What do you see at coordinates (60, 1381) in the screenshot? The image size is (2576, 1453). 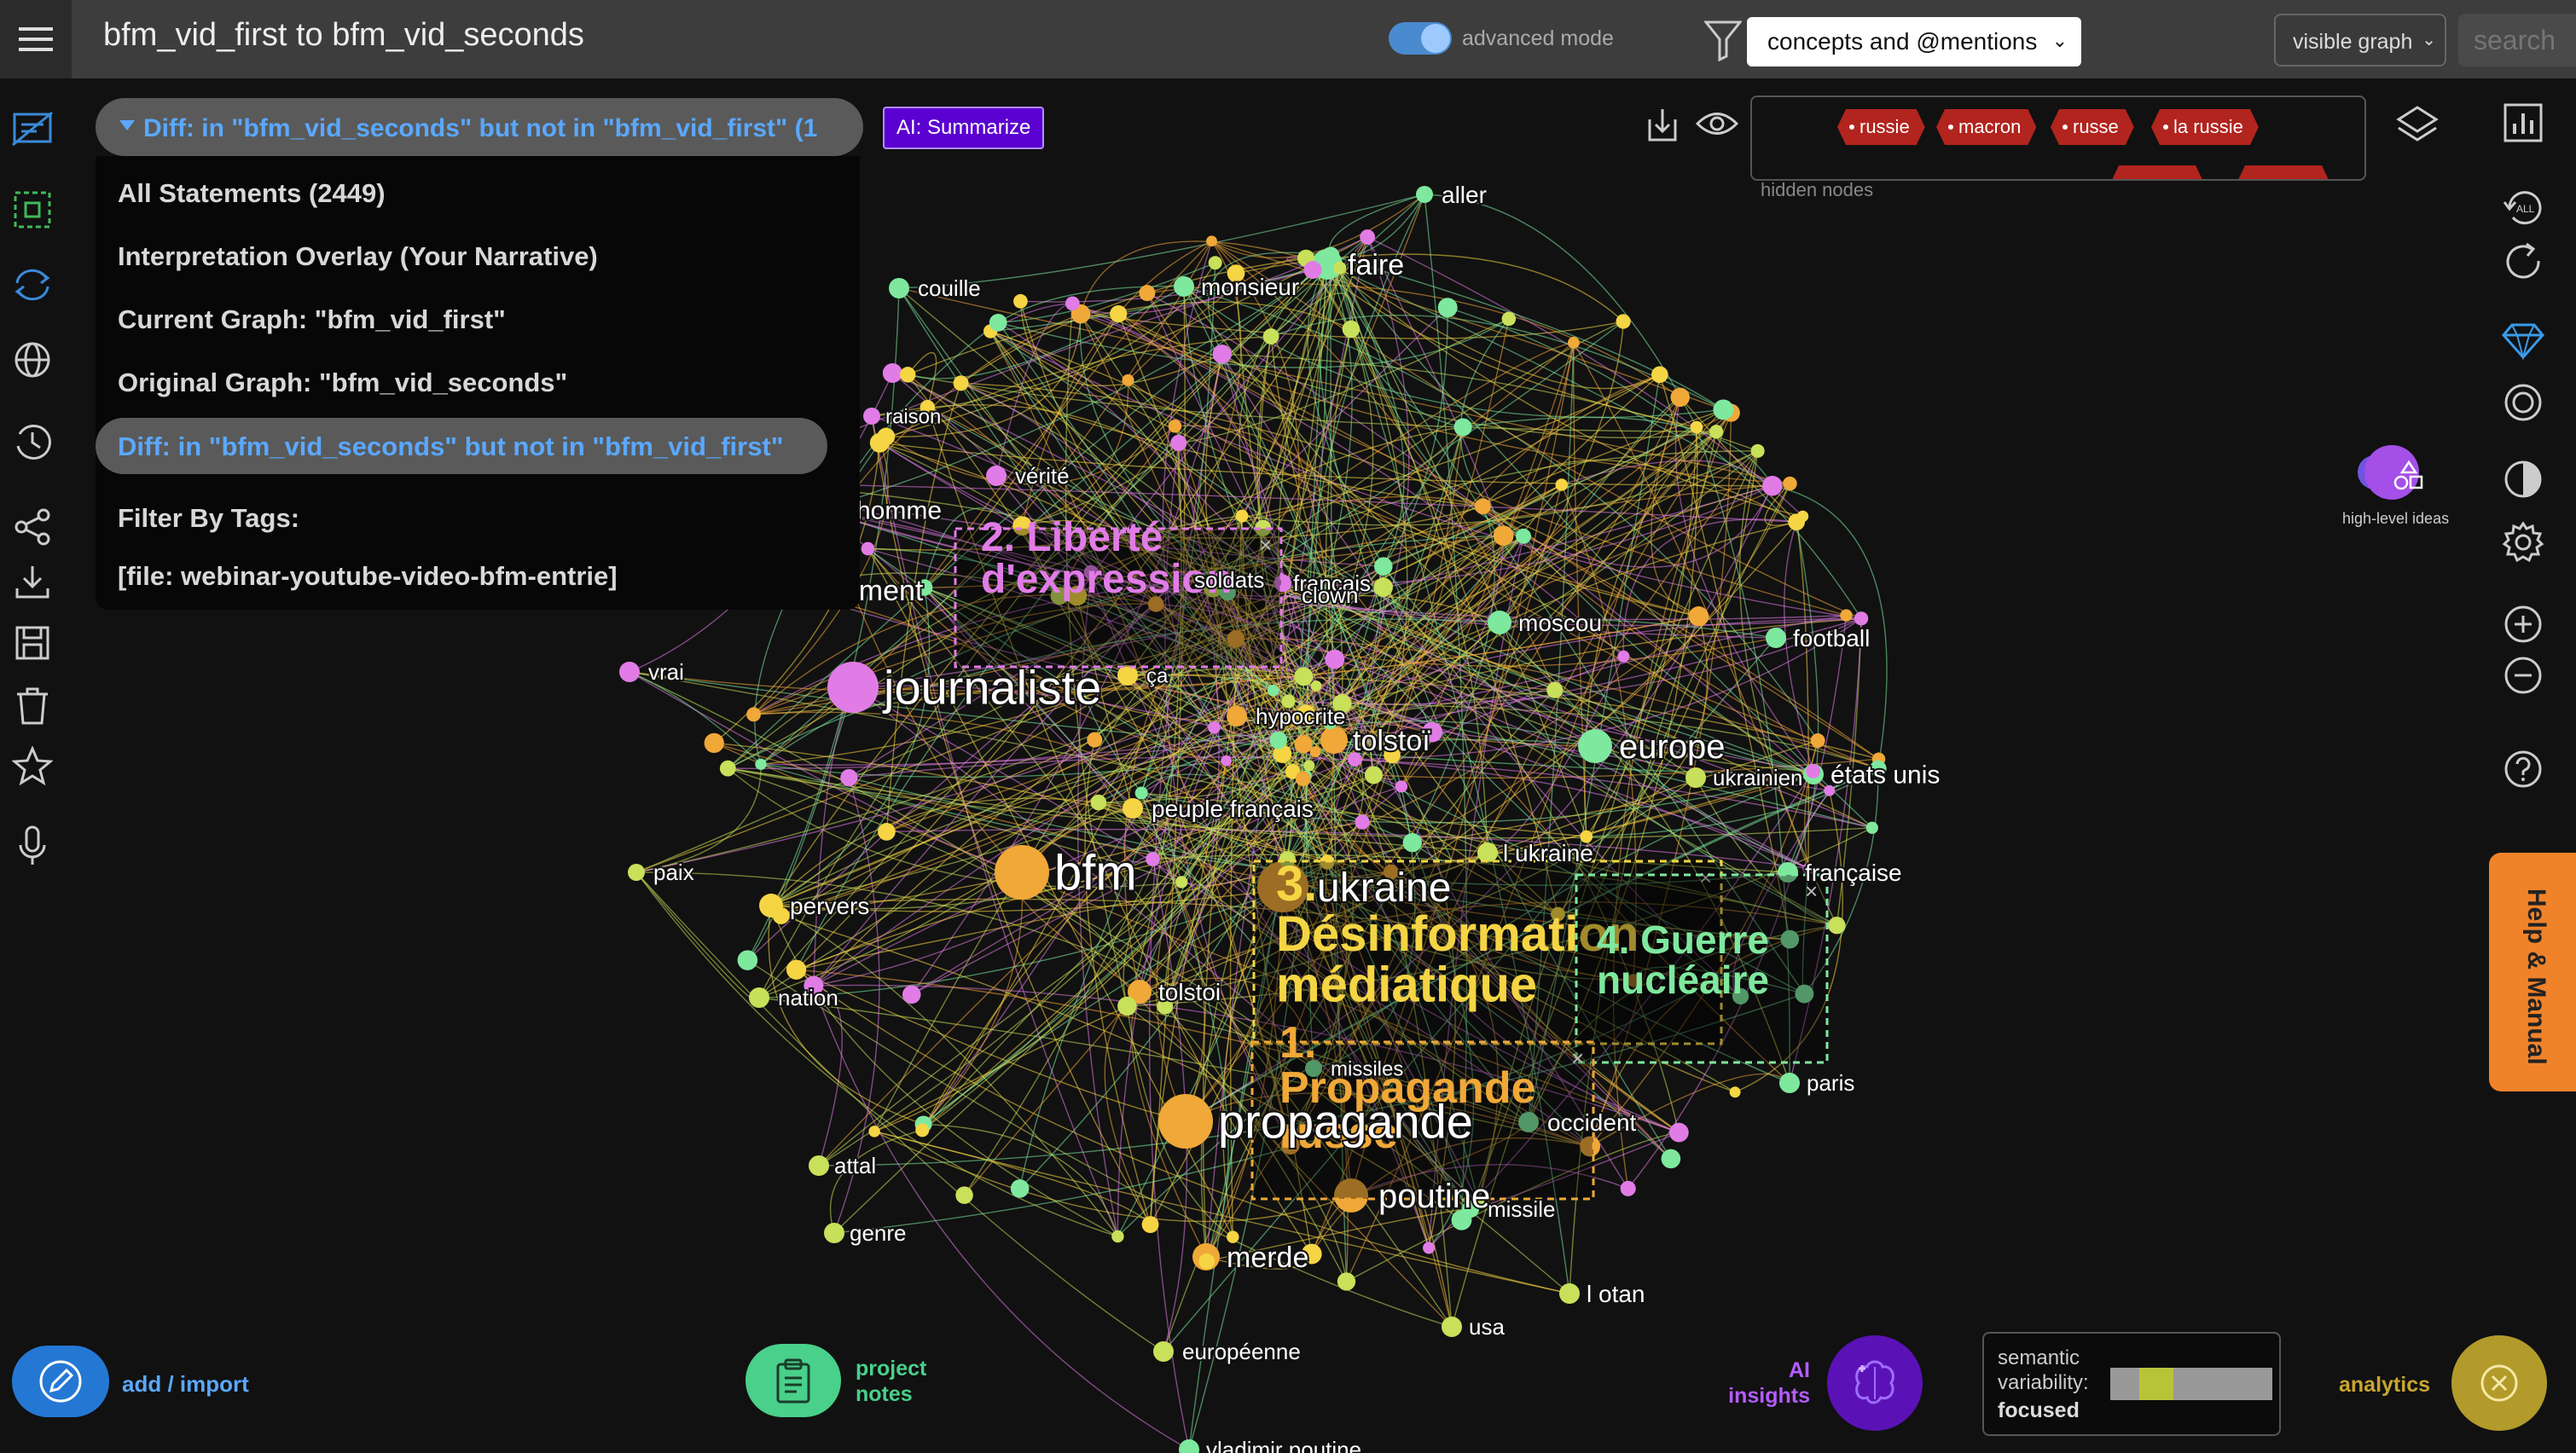 I see `add-import-button` at bounding box center [60, 1381].